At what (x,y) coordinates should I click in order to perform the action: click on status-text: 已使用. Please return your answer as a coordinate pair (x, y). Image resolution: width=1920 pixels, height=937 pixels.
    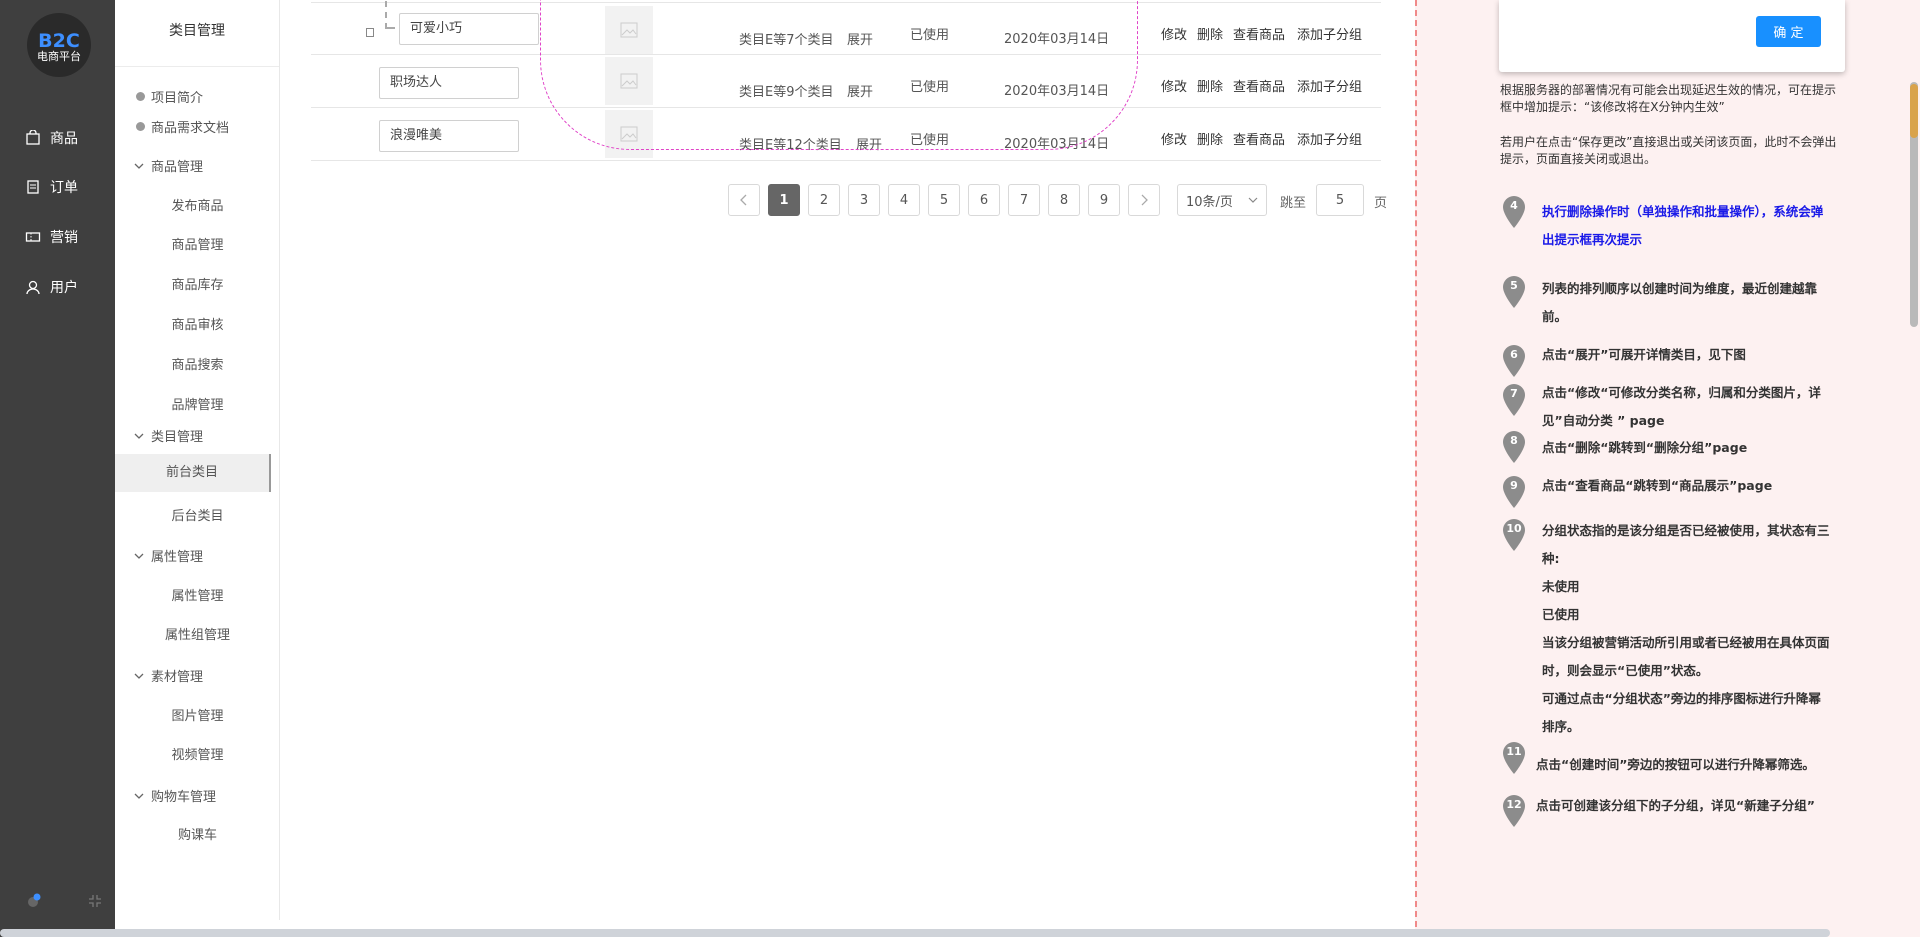
    Looking at the image, I should click on (930, 87).